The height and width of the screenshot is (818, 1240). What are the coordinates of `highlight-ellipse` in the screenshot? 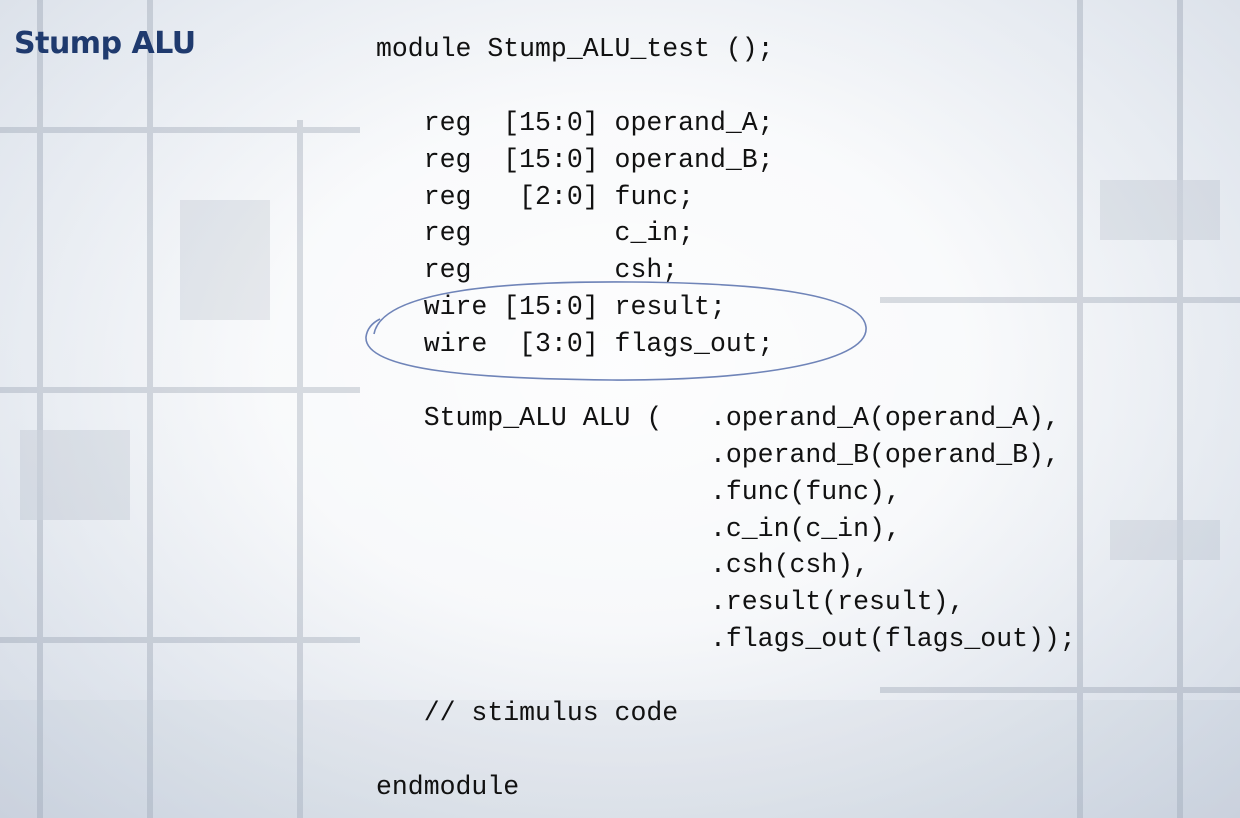 It's located at (616, 331).